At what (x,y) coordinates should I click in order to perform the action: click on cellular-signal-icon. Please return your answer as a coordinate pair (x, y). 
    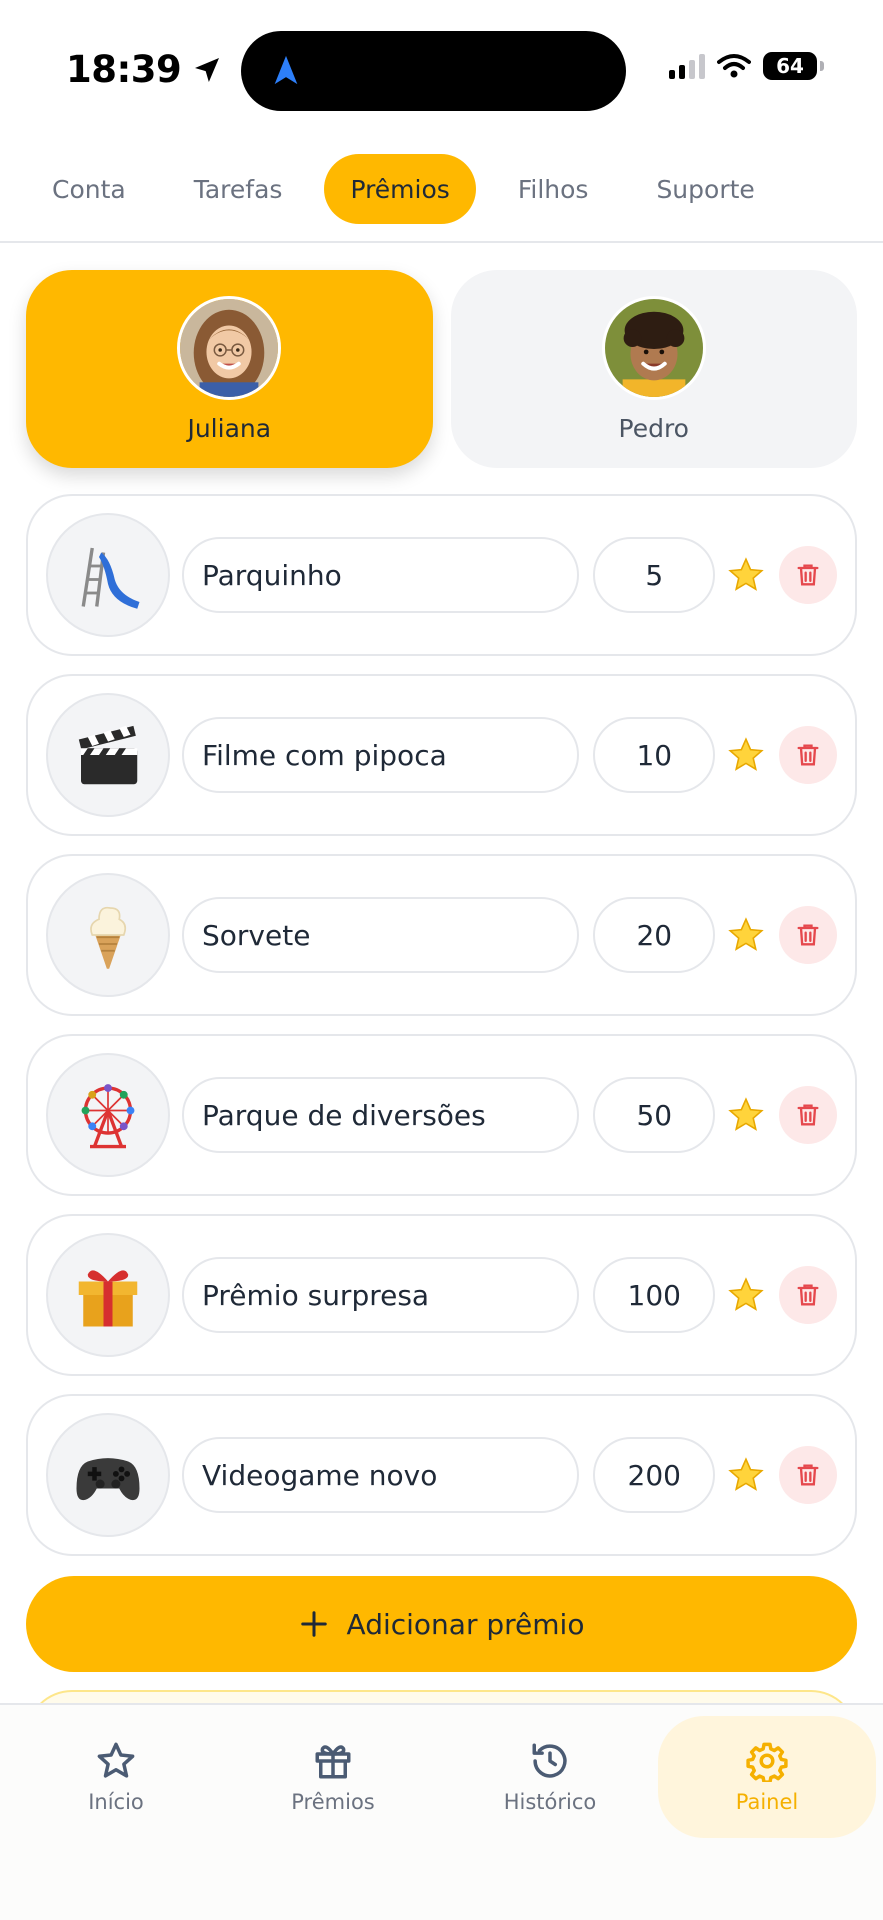
    Looking at the image, I should click on (687, 66).